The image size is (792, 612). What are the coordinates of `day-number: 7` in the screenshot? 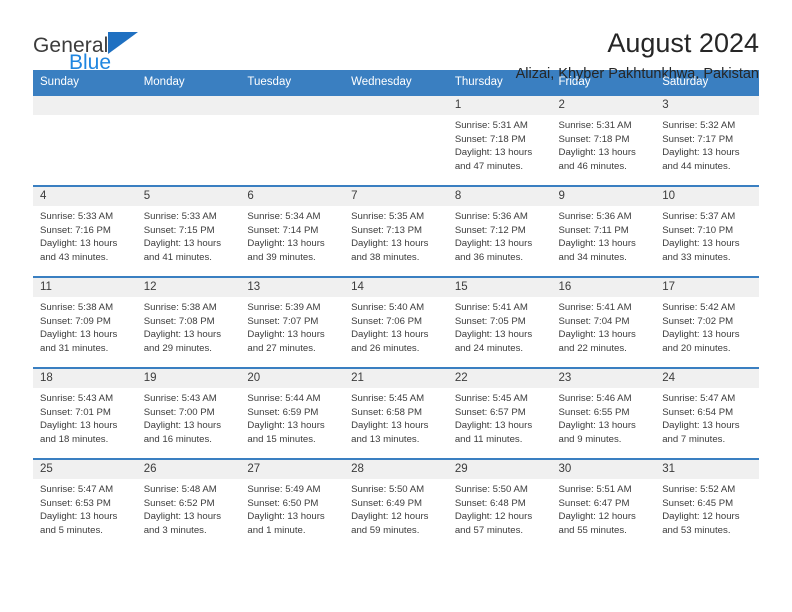 It's located at (396, 197).